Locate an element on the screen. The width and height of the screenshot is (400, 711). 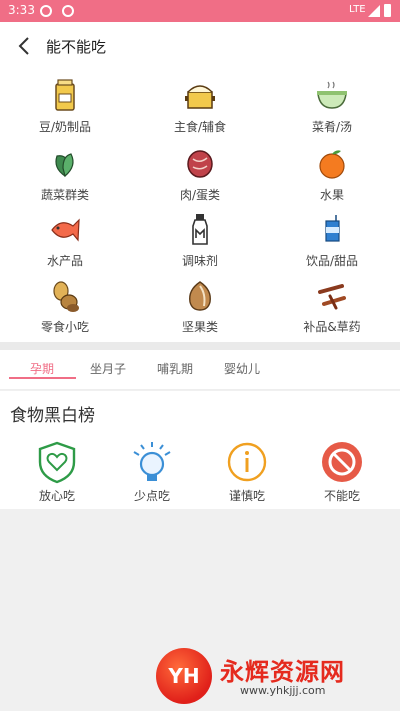
page-title: 能不能吃 is located at coordinates (76, 47).